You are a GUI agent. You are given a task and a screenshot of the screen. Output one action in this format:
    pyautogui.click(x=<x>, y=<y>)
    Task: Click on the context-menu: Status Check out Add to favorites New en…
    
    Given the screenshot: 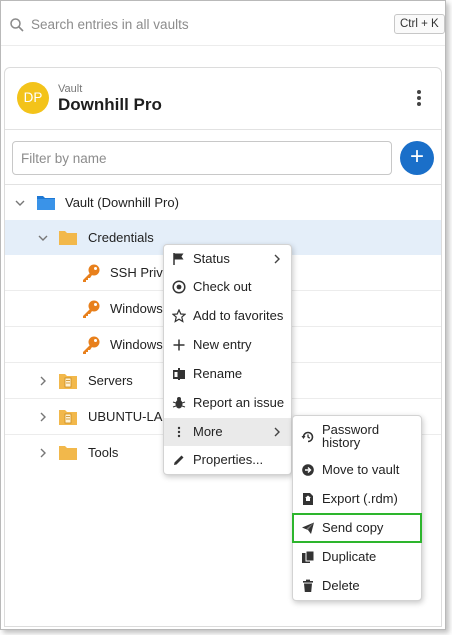 What is the action you would take?
    pyautogui.click(x=227, y=359)
    